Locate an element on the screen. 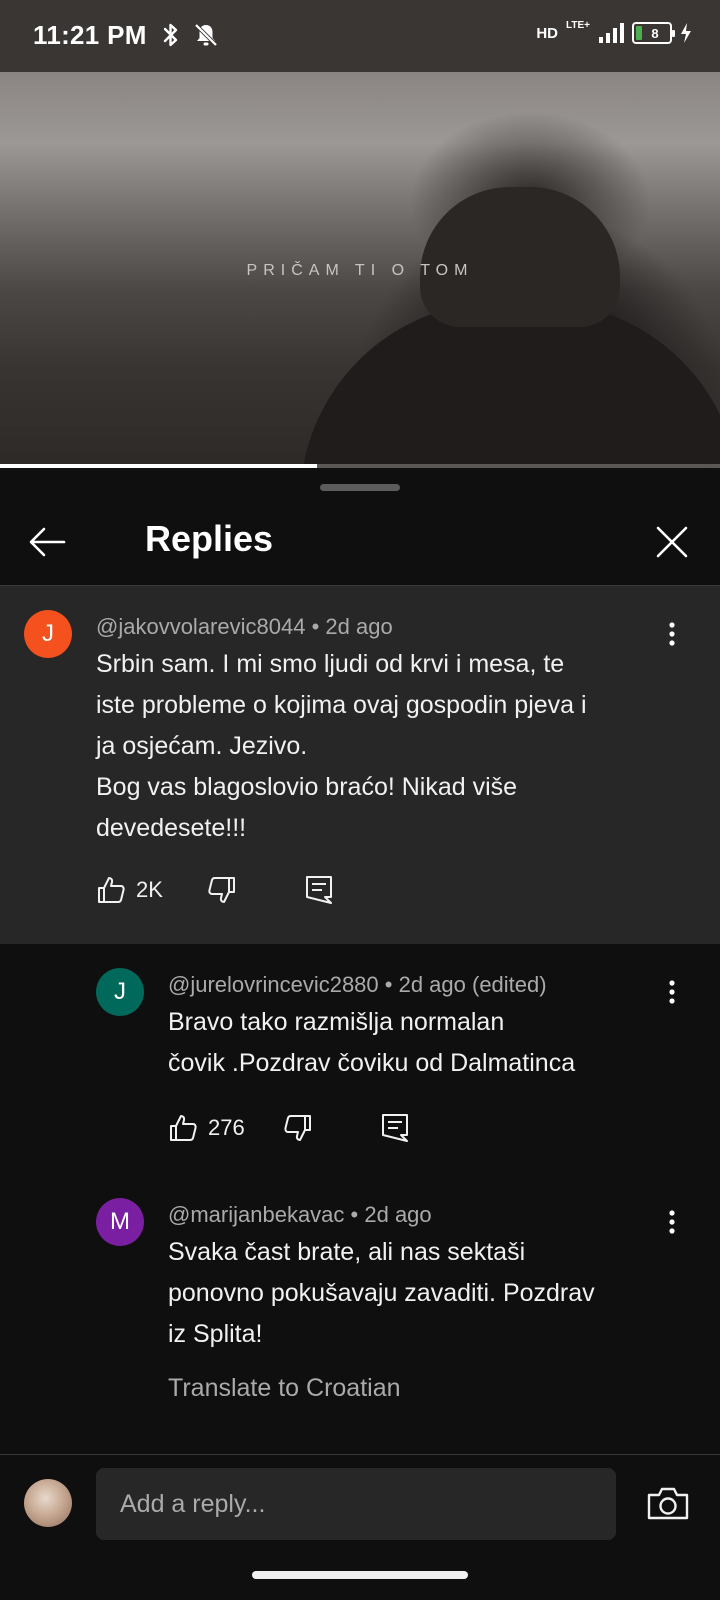  like-button: 276 is located at coordinates (206, 1128).